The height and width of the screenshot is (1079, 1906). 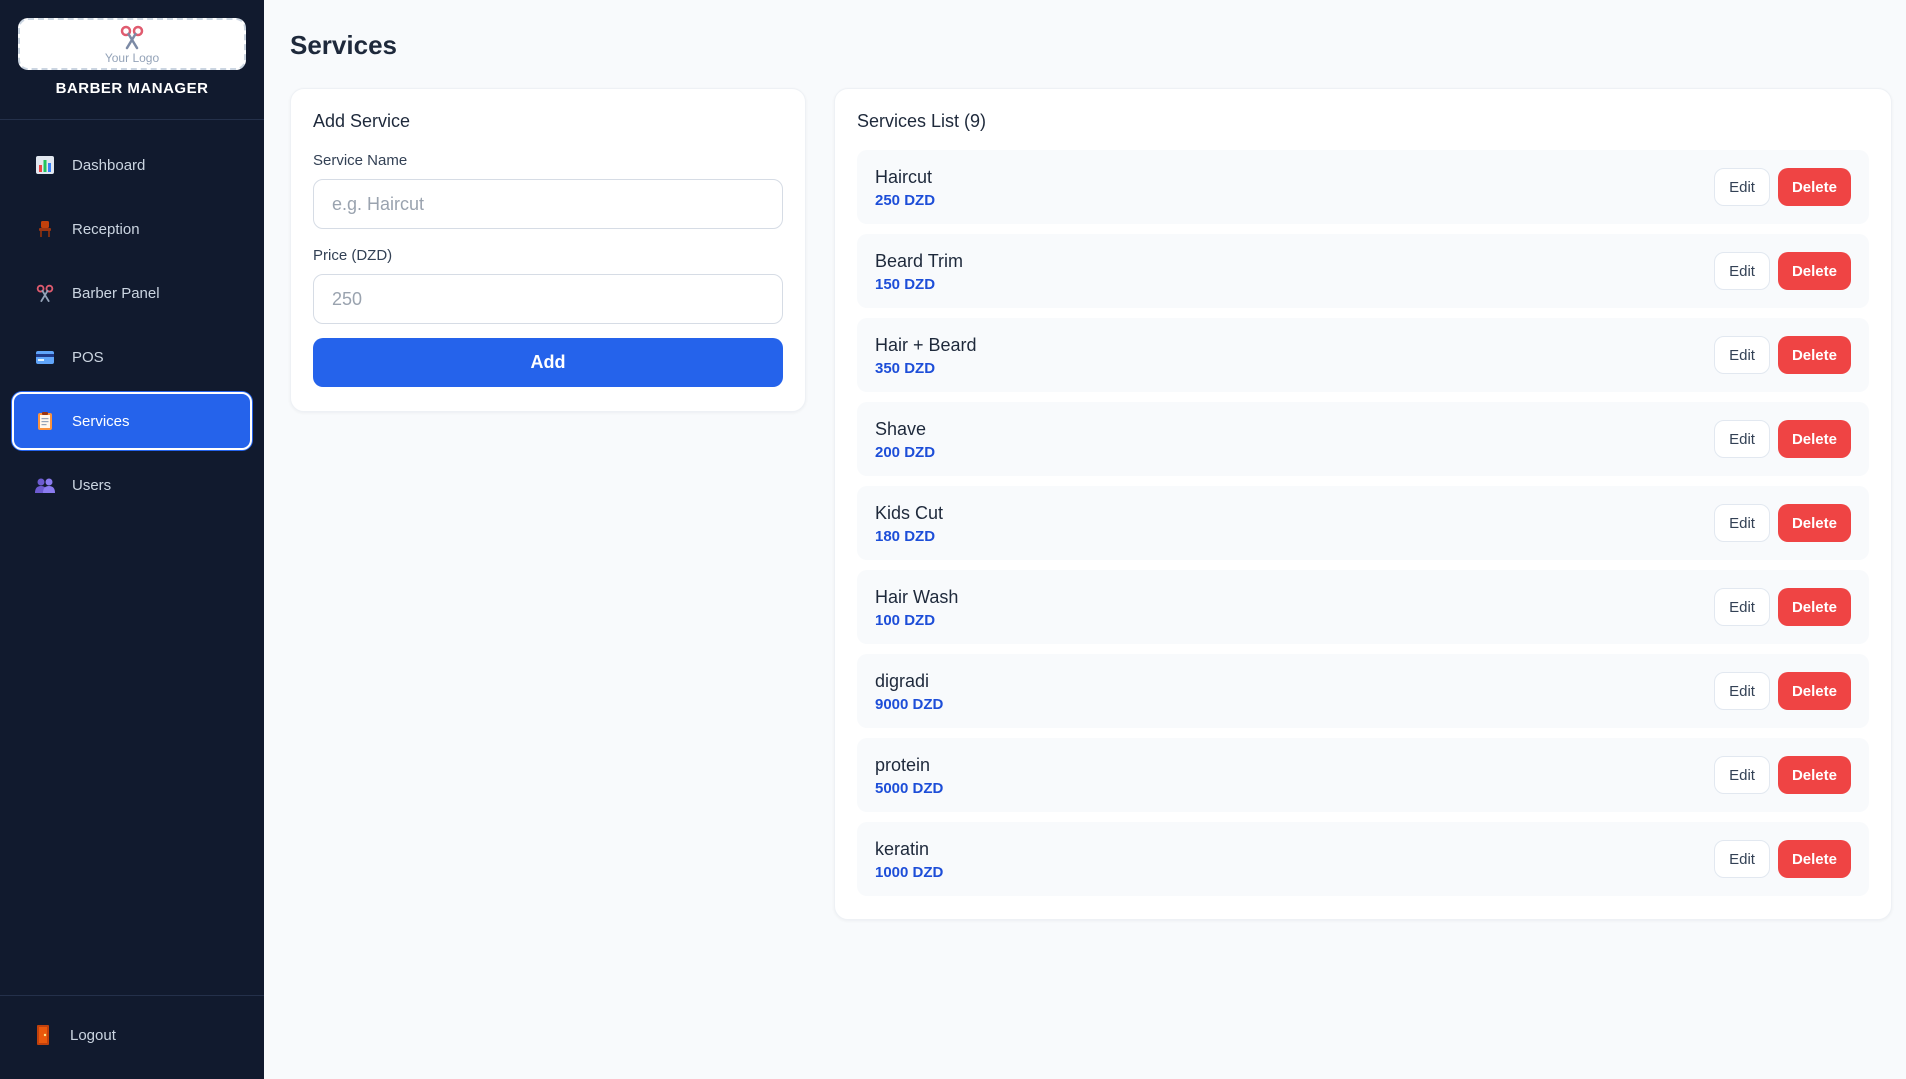 I want to click on list-item: Hair + Beard 350 DZD Edit Delete, so click(x=1363, y=355).